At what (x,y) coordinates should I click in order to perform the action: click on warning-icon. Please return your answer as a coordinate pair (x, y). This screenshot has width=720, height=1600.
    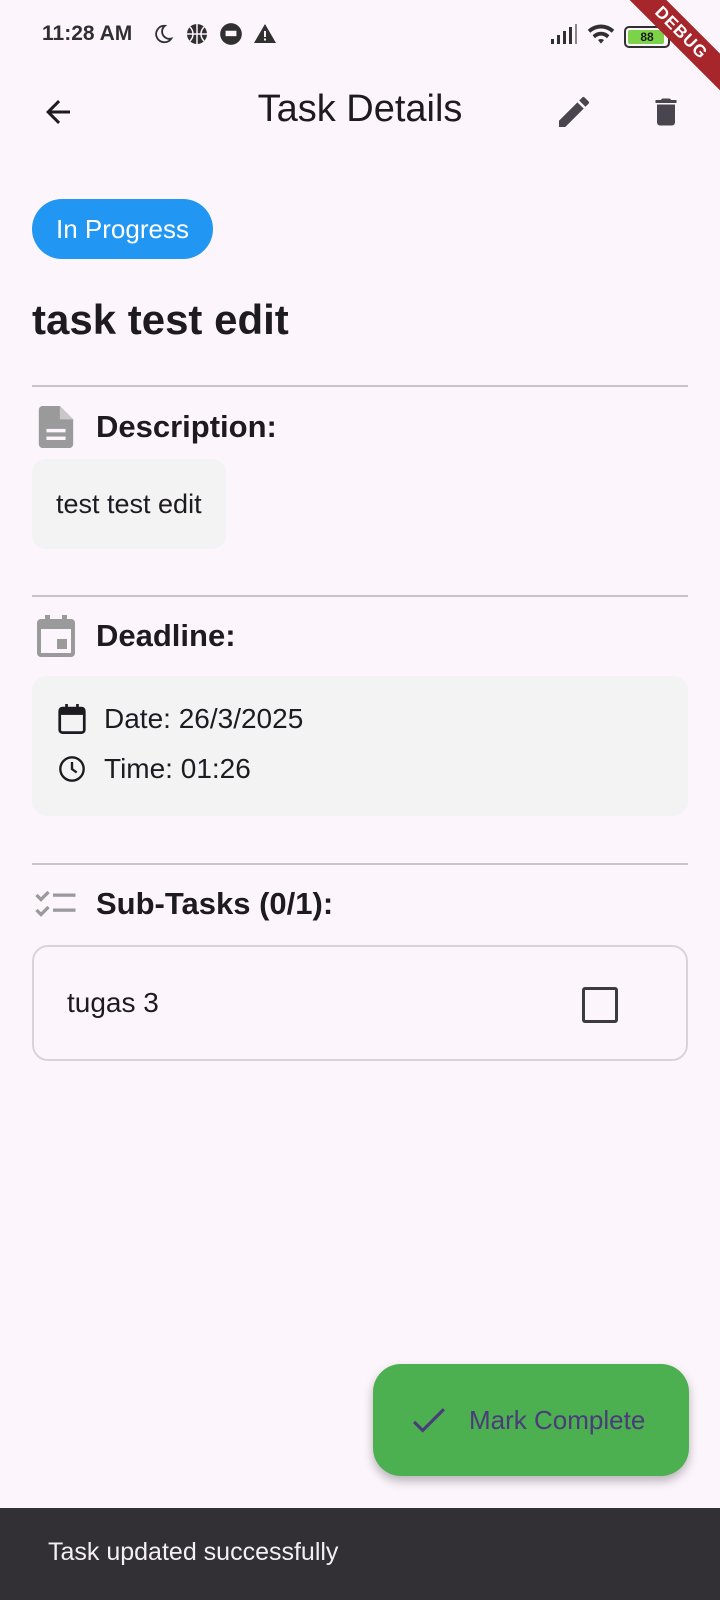
    Looking at the image, I should click on (265, 34).